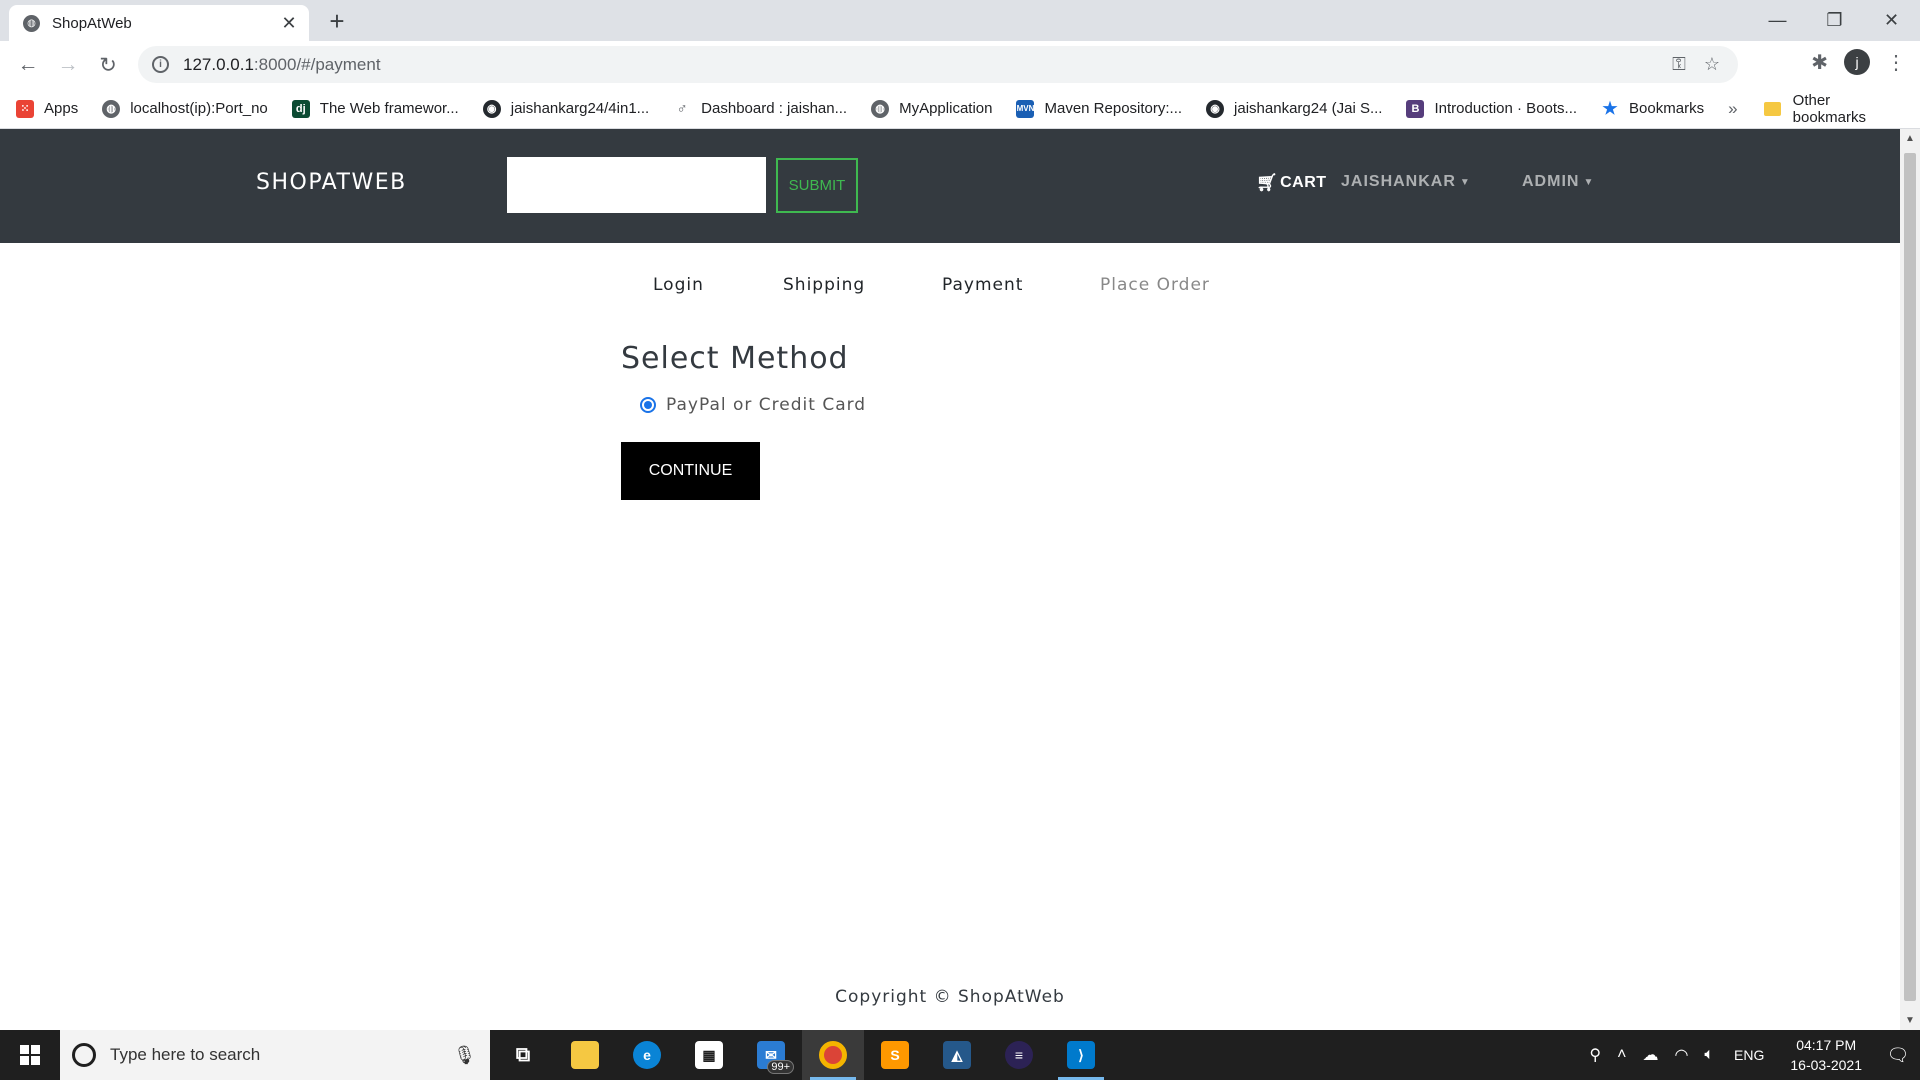  I want to click on reload-icon: ↻, so click(108, 65).